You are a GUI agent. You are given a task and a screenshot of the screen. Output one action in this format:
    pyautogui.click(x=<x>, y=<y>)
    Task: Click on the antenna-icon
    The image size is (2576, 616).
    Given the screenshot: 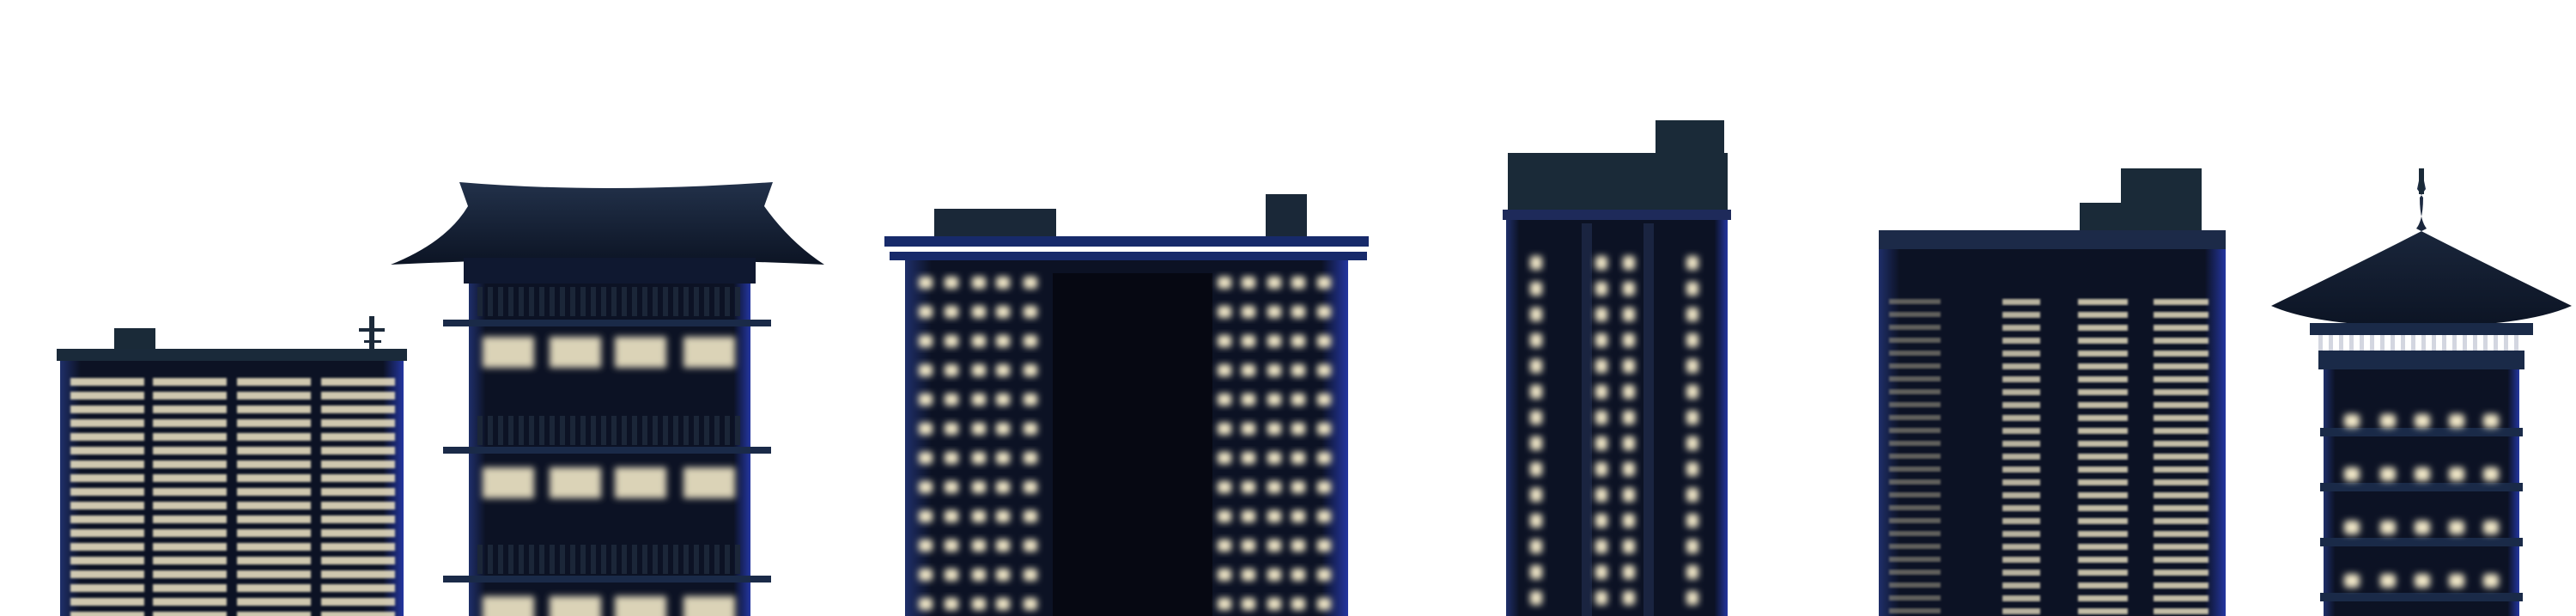 What is the action you would take?
    pyautogui.click(x=372, y=333)
    